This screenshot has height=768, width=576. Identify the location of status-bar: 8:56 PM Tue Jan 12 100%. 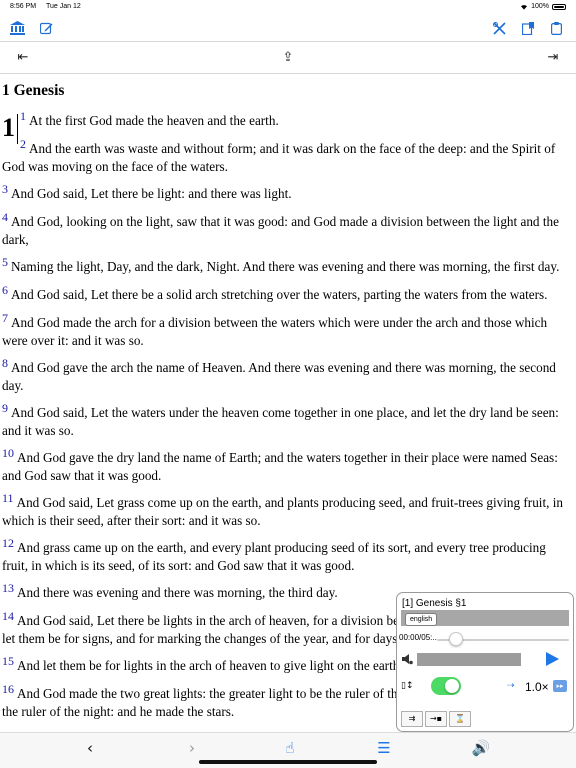
(288, 7).